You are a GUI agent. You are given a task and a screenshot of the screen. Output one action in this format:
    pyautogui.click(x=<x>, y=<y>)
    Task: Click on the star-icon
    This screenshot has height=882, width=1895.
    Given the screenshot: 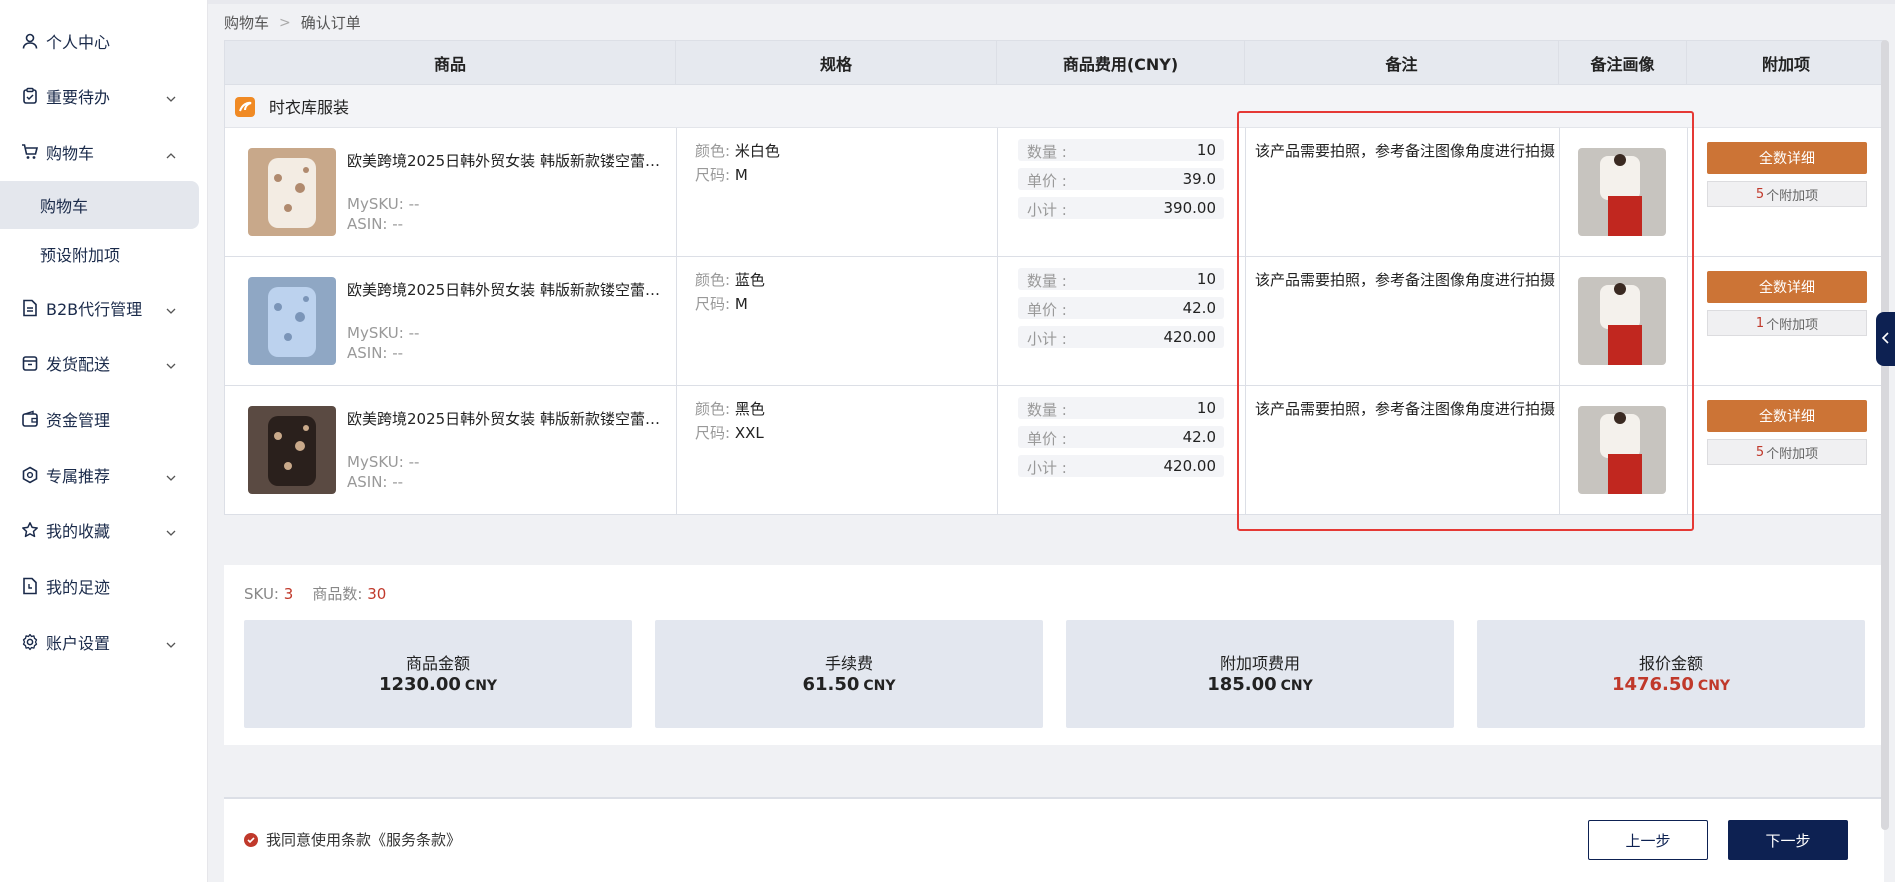 What is the action you would take?
    pyautogui.click(x=30, y=530)
    